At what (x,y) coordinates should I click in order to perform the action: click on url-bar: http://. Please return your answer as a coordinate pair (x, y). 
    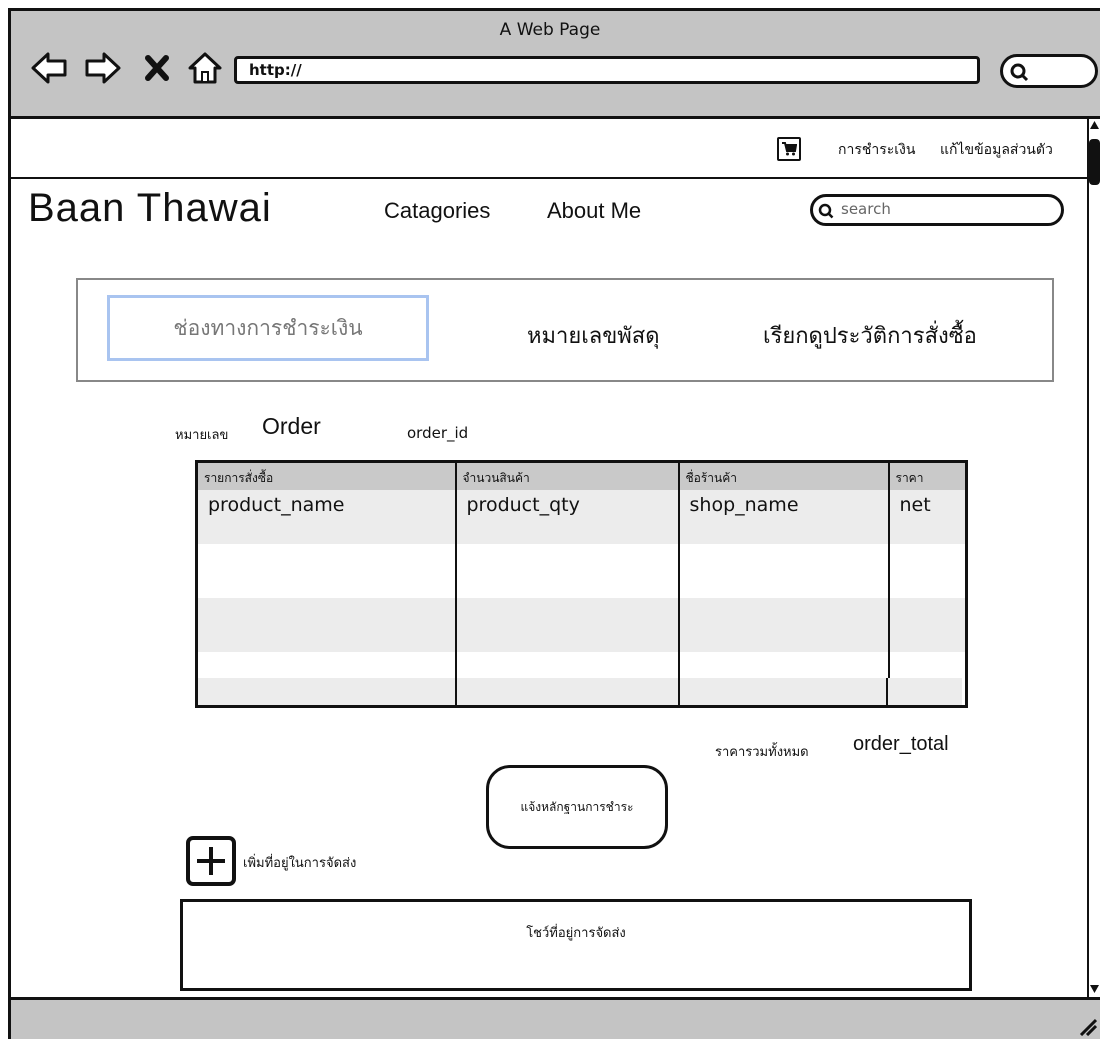
    Looking at the image, I should click on (607, 70).